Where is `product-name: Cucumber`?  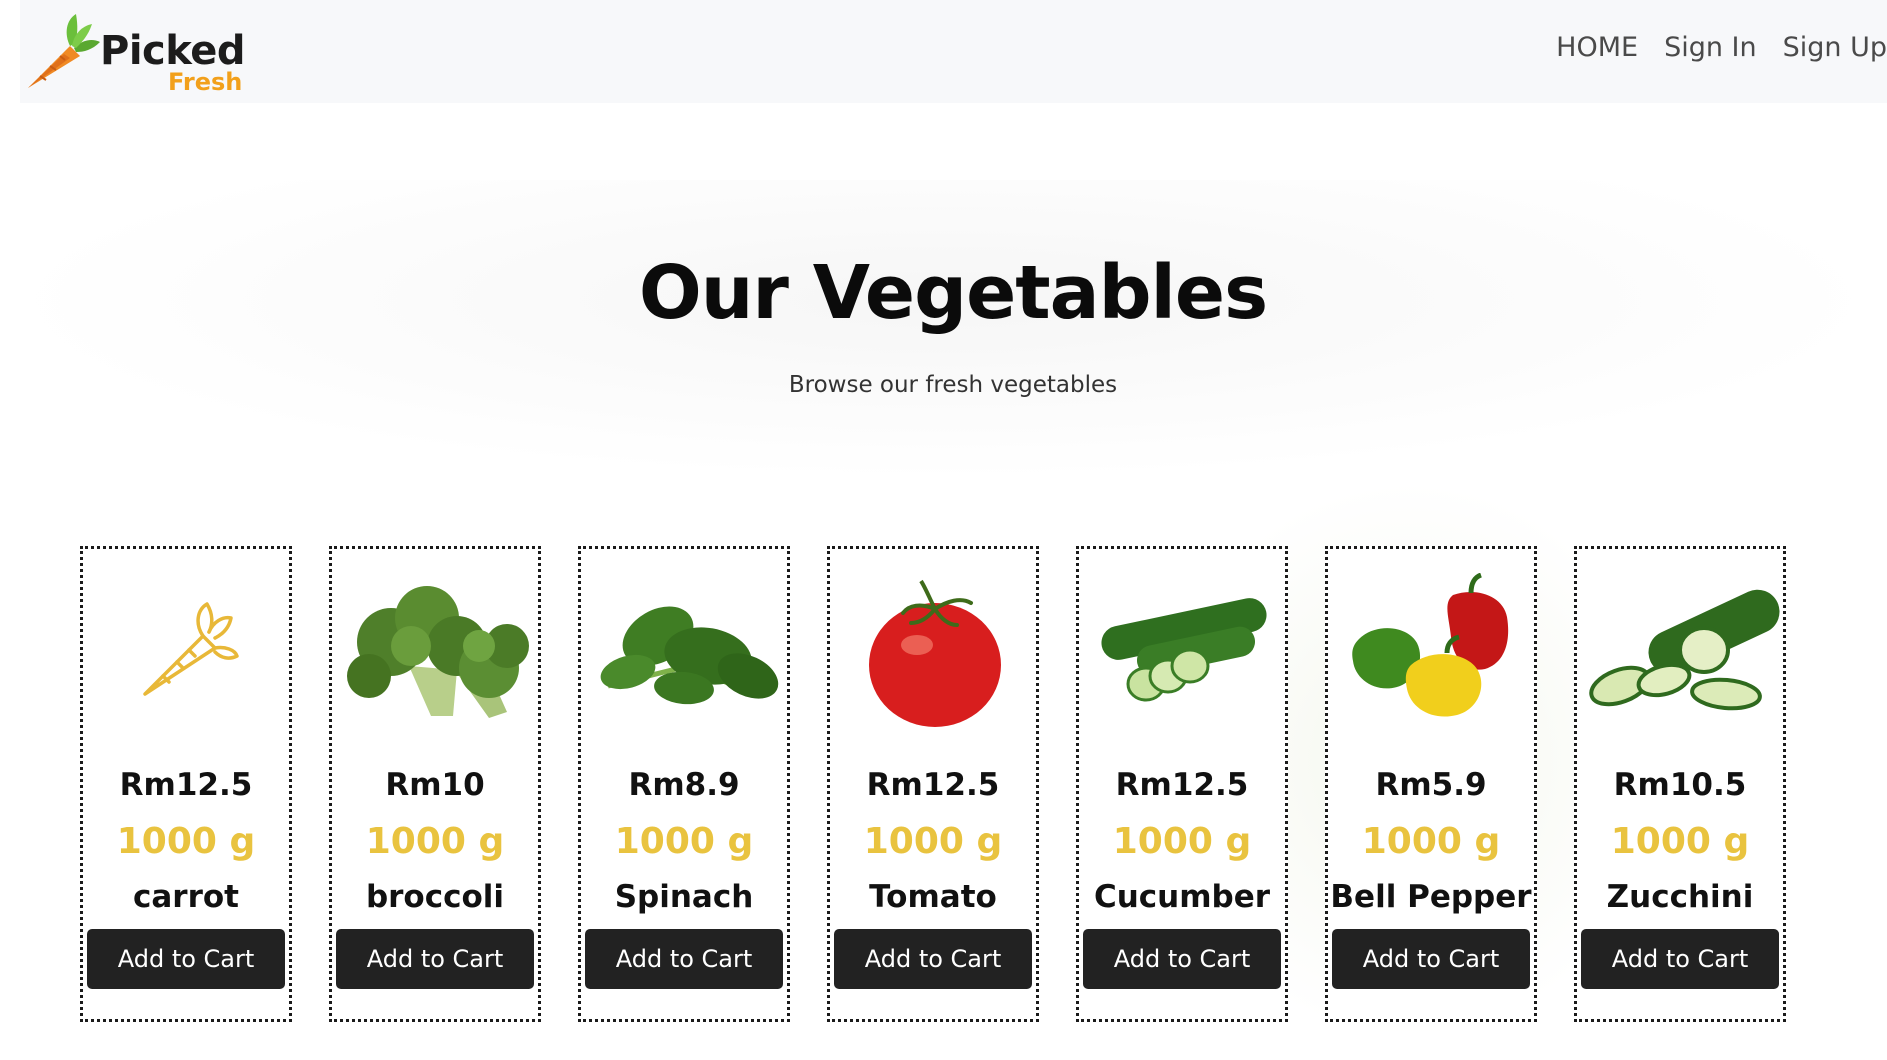
product-name: Cucumber is located at coordinates (1182, 897).